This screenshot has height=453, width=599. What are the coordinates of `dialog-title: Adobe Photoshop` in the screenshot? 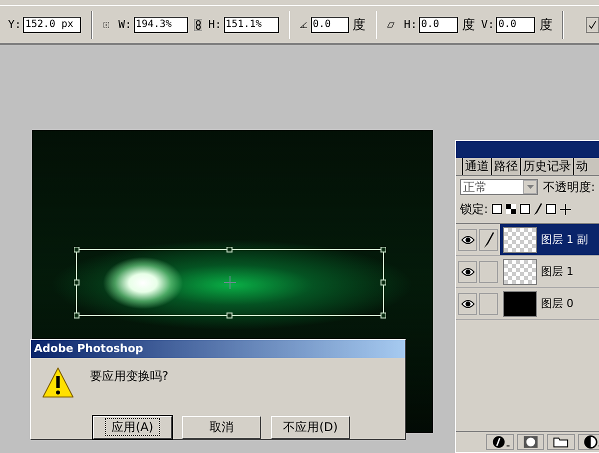 It's located at (218, 349).